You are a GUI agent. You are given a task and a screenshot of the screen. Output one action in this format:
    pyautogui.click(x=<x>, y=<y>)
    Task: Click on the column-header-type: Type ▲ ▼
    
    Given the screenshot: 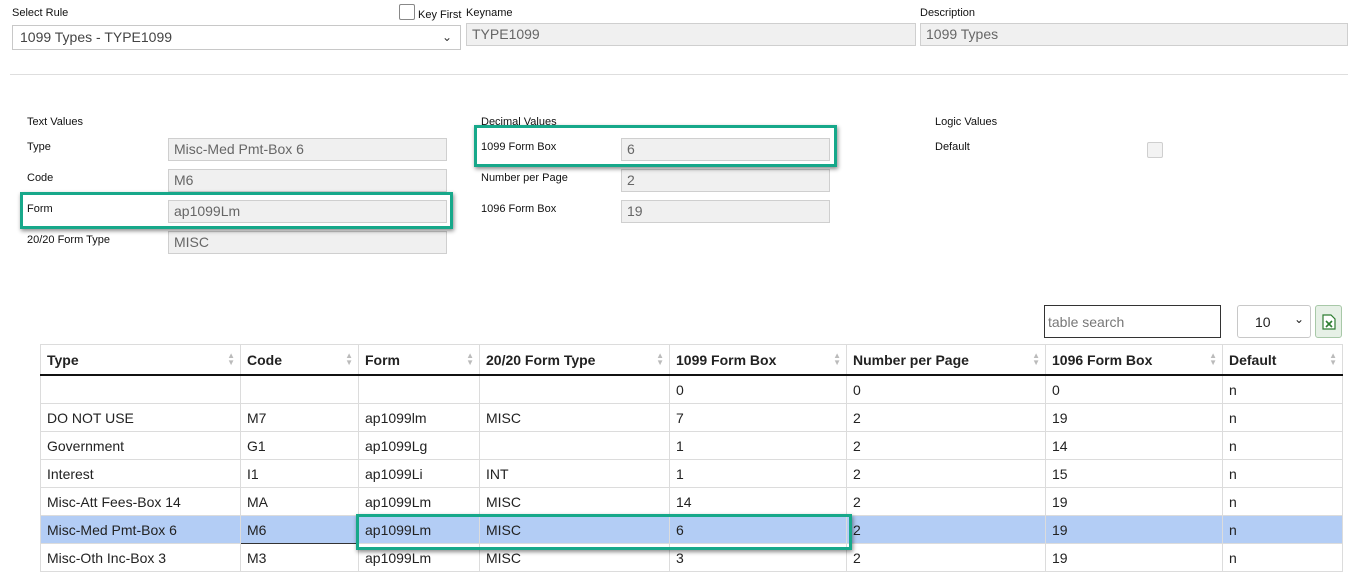 What is the action you would take?
    pyautogui.click(x=140, y=360)
    